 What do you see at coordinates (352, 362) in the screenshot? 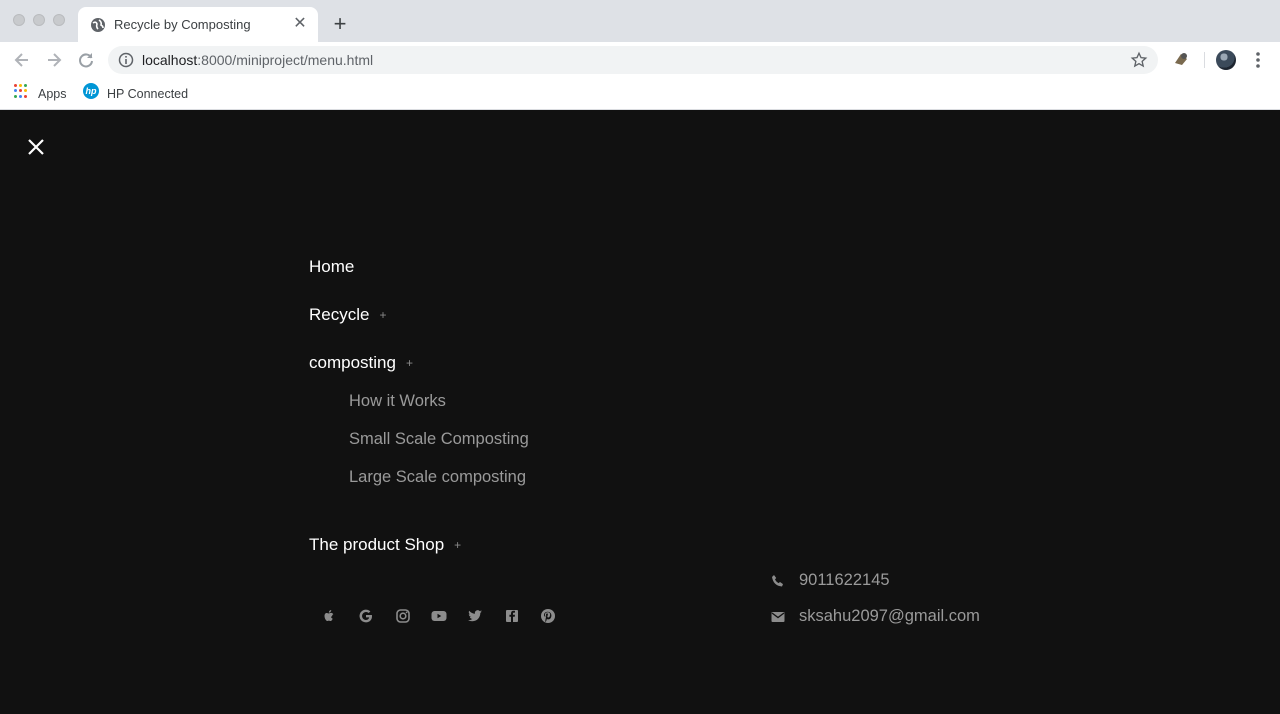
I see `menu-item-label: composting` at bounding box center [352, 362].